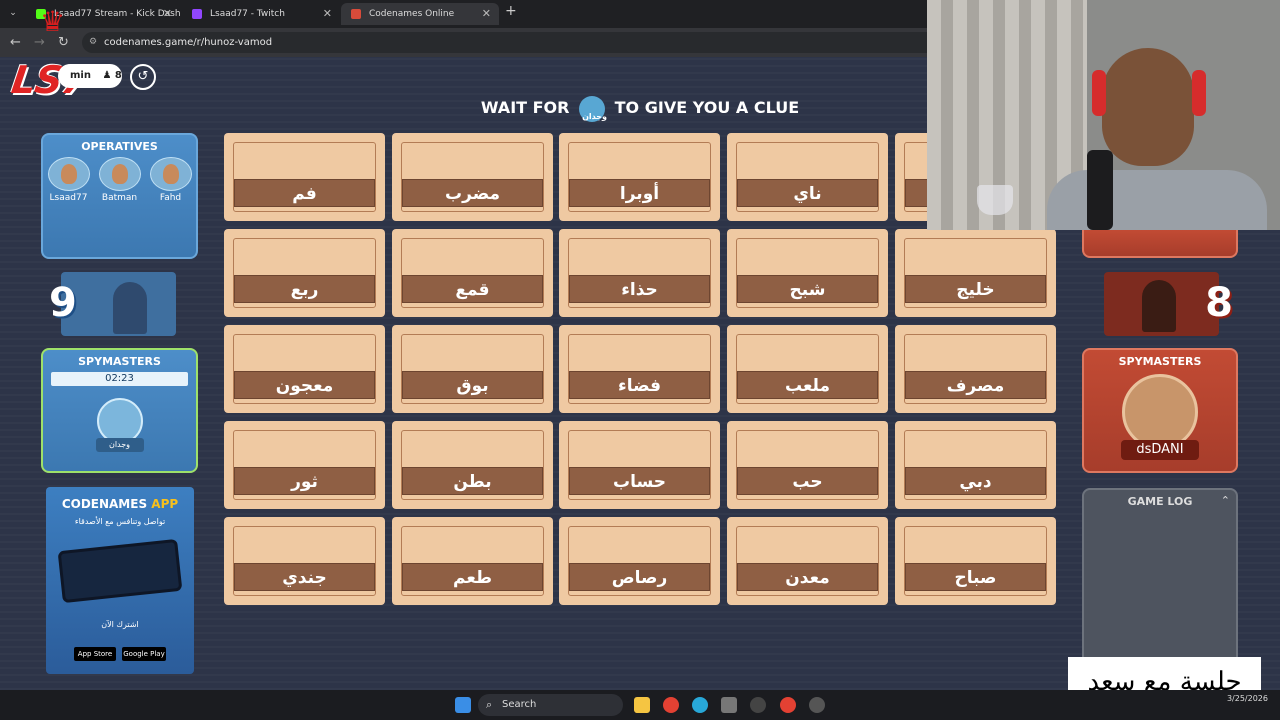 This screenshot has height=720, width=1280. I want to click on word-card: ملعب, so click(807, 369).